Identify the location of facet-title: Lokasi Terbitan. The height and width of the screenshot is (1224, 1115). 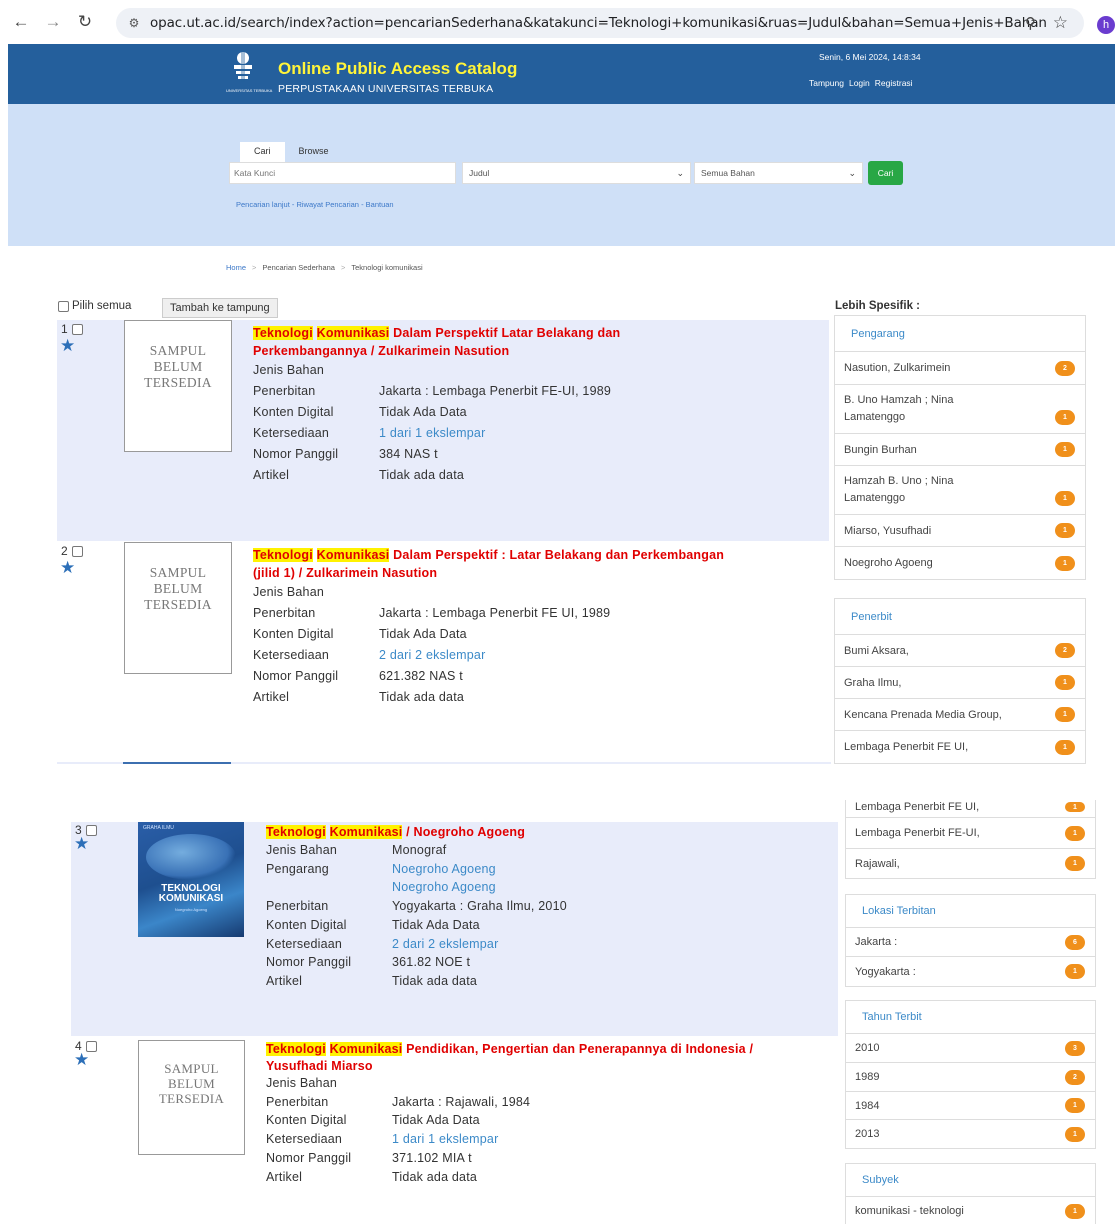
(970, 911).